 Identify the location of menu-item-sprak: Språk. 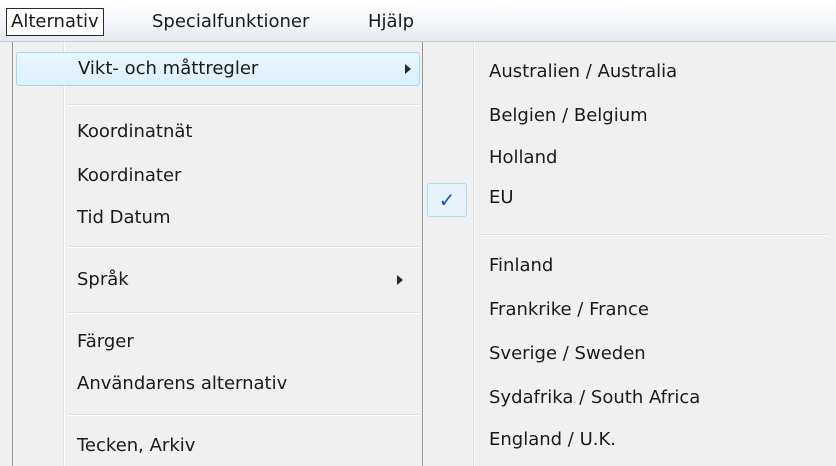
(214, 280).